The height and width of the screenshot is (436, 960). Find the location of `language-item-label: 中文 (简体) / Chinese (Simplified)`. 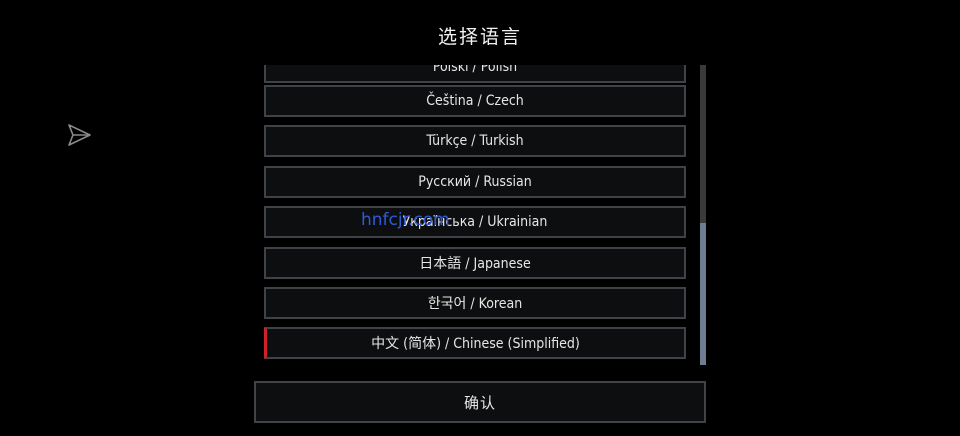

language-item-label: 中文 (简体) / Chinese (Simplified) is located at coordinates (475, 344).